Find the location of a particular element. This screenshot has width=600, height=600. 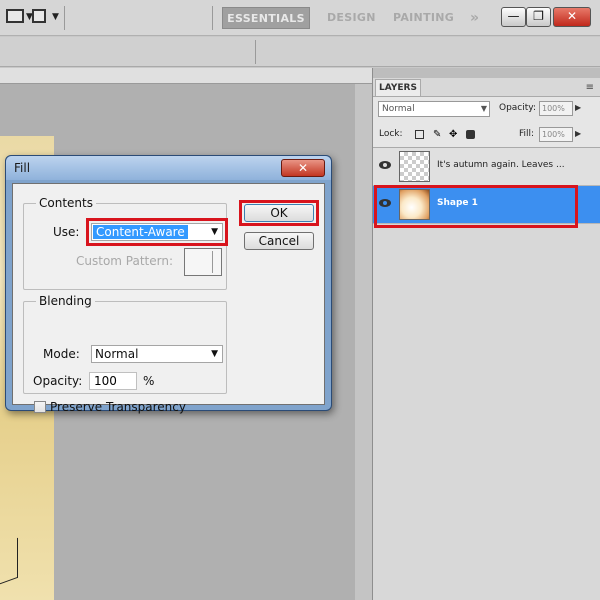

layers-tab: LAYERS is located at coordinates (398, 87).